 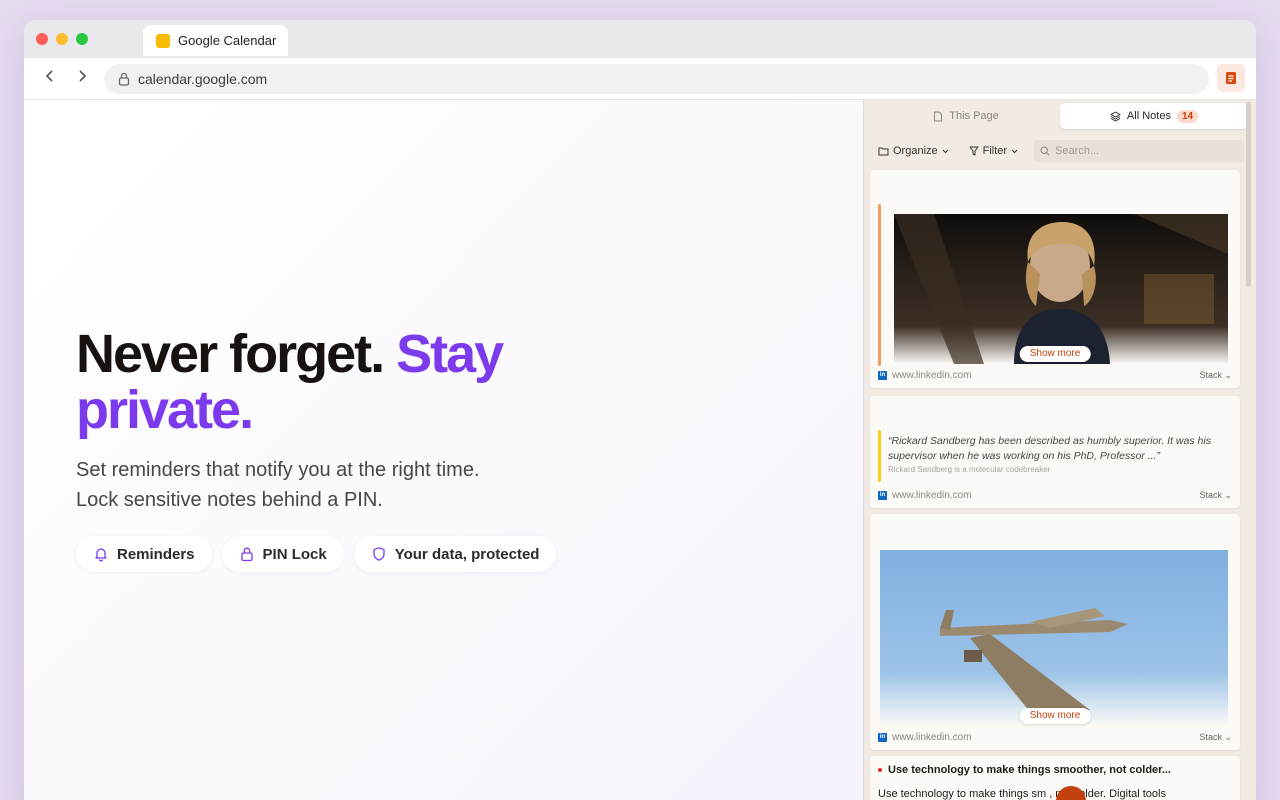 I want to click on chevron-left-icon, so click(x=49, y=76).